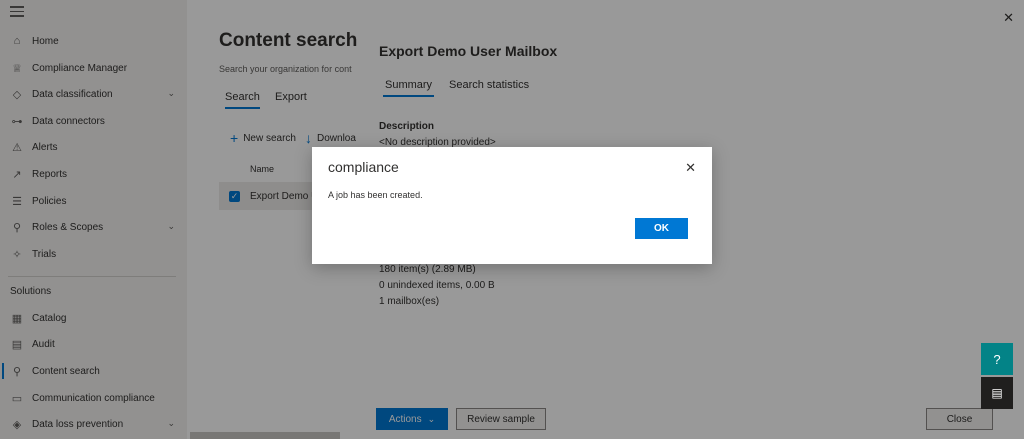 The width and height of the screenshot is (1024, 439). I want to click on ok-button: OK, so click(661, 228).